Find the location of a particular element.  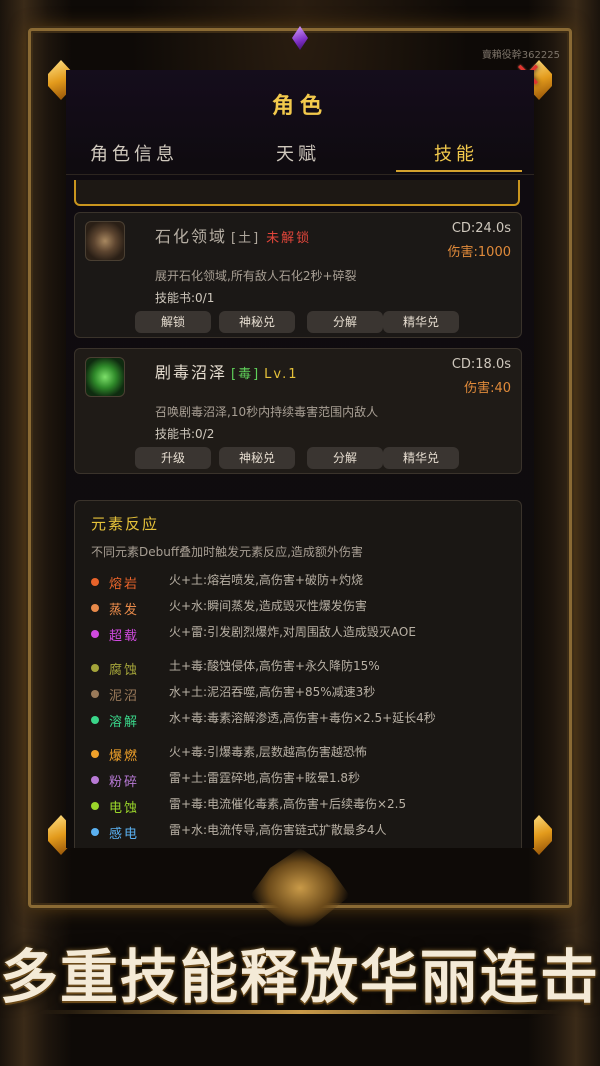

reaction-name: 熔岩 is located at coordinates (124, 584).